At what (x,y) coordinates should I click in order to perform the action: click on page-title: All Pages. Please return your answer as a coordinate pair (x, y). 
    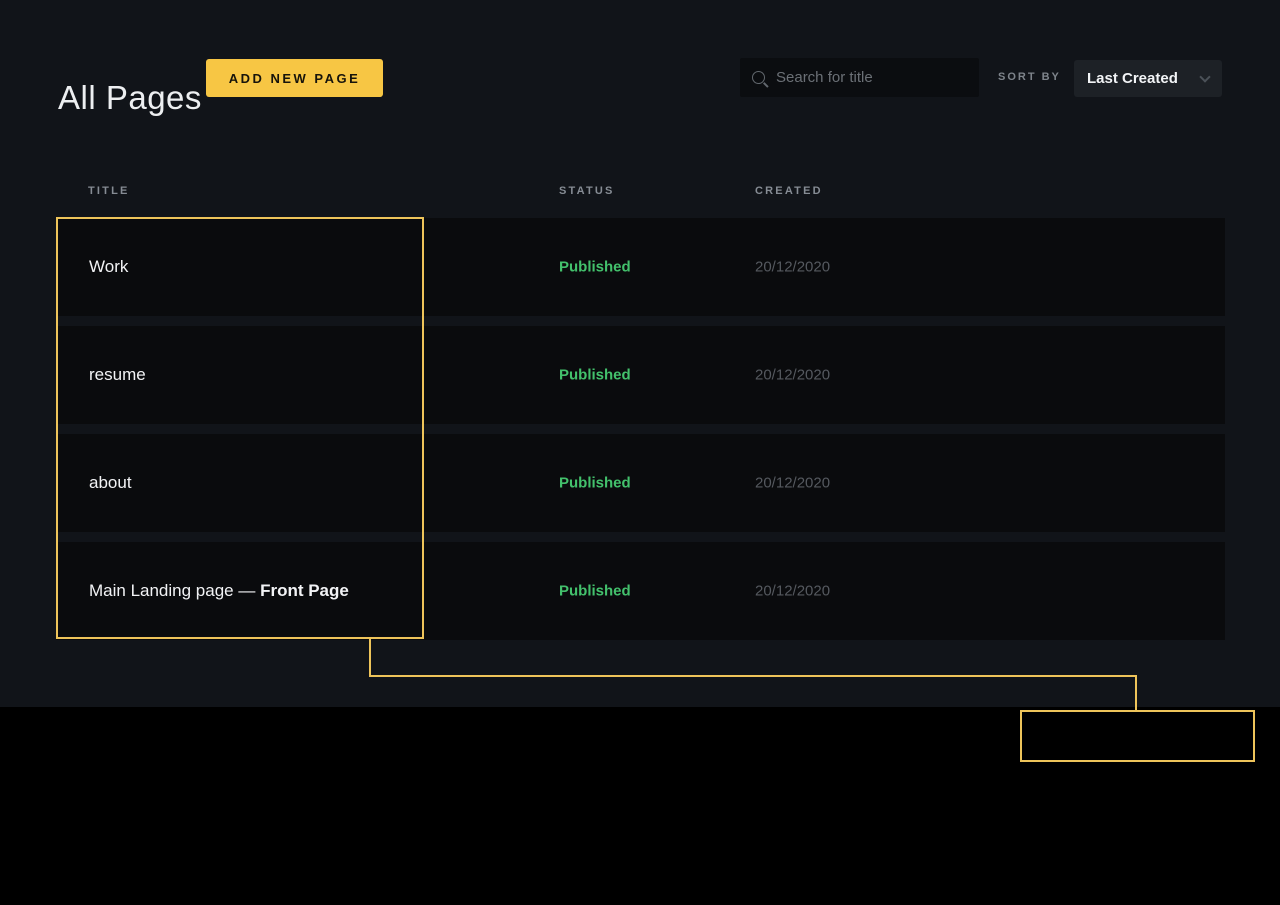
    Looking at the image, I should click on (130, 98).